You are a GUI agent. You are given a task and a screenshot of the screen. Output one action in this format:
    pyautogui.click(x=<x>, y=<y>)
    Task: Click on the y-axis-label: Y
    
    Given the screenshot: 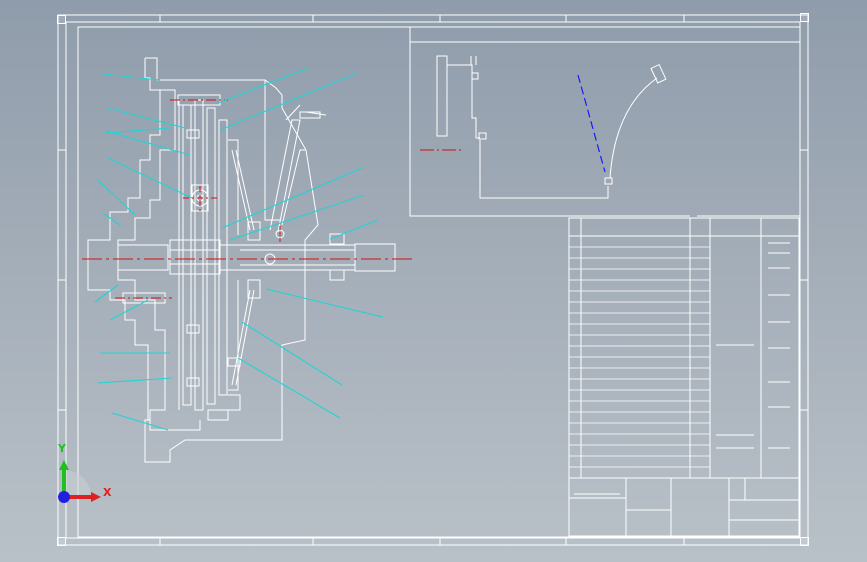 What is the action you would take?
    pyautogui.click(x=62, y=448)
    